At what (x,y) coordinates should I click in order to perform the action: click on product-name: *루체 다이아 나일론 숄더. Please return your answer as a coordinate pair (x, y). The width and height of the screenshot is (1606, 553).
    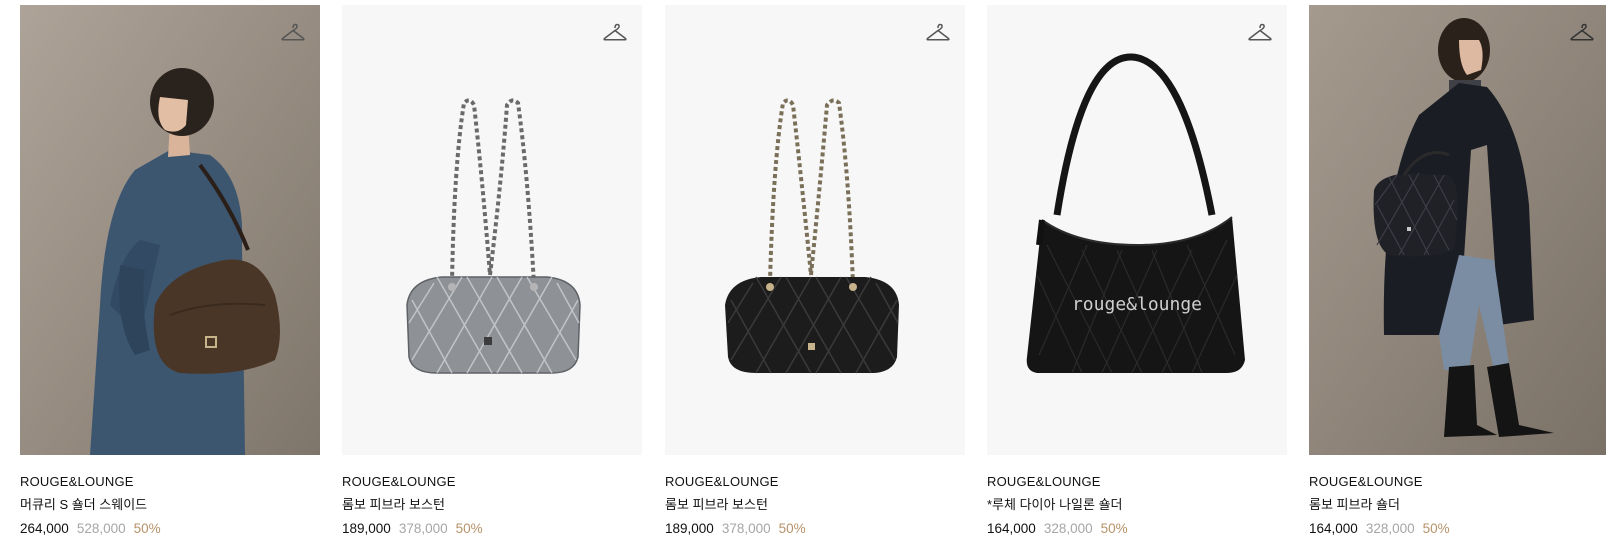
    Looking at the image, I should click on (1137, 505).